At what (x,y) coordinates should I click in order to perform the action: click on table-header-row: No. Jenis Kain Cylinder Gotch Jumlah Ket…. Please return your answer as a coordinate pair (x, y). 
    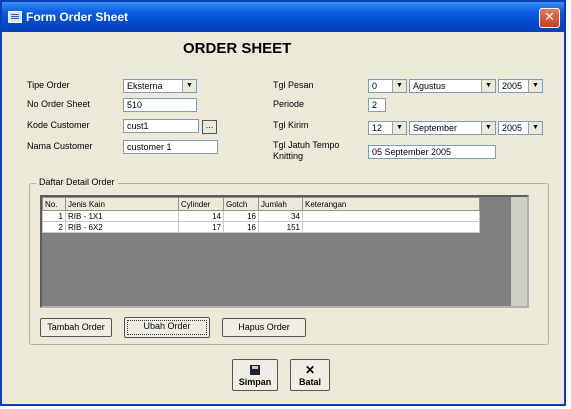
    Looking at the image, I should click on (261, 204).